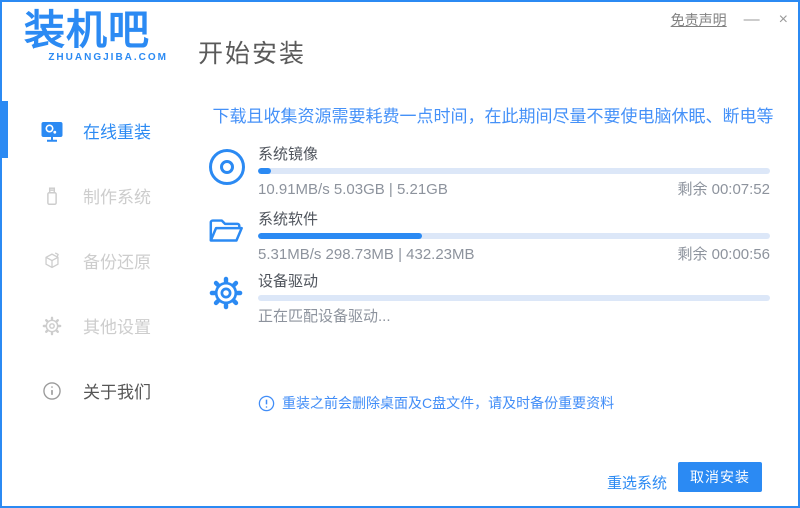 The image size is (800, 508). What do you see at coordinates (227, 167) in the screenshot?
I see `disc-icon` at bounding box center [227, 167].